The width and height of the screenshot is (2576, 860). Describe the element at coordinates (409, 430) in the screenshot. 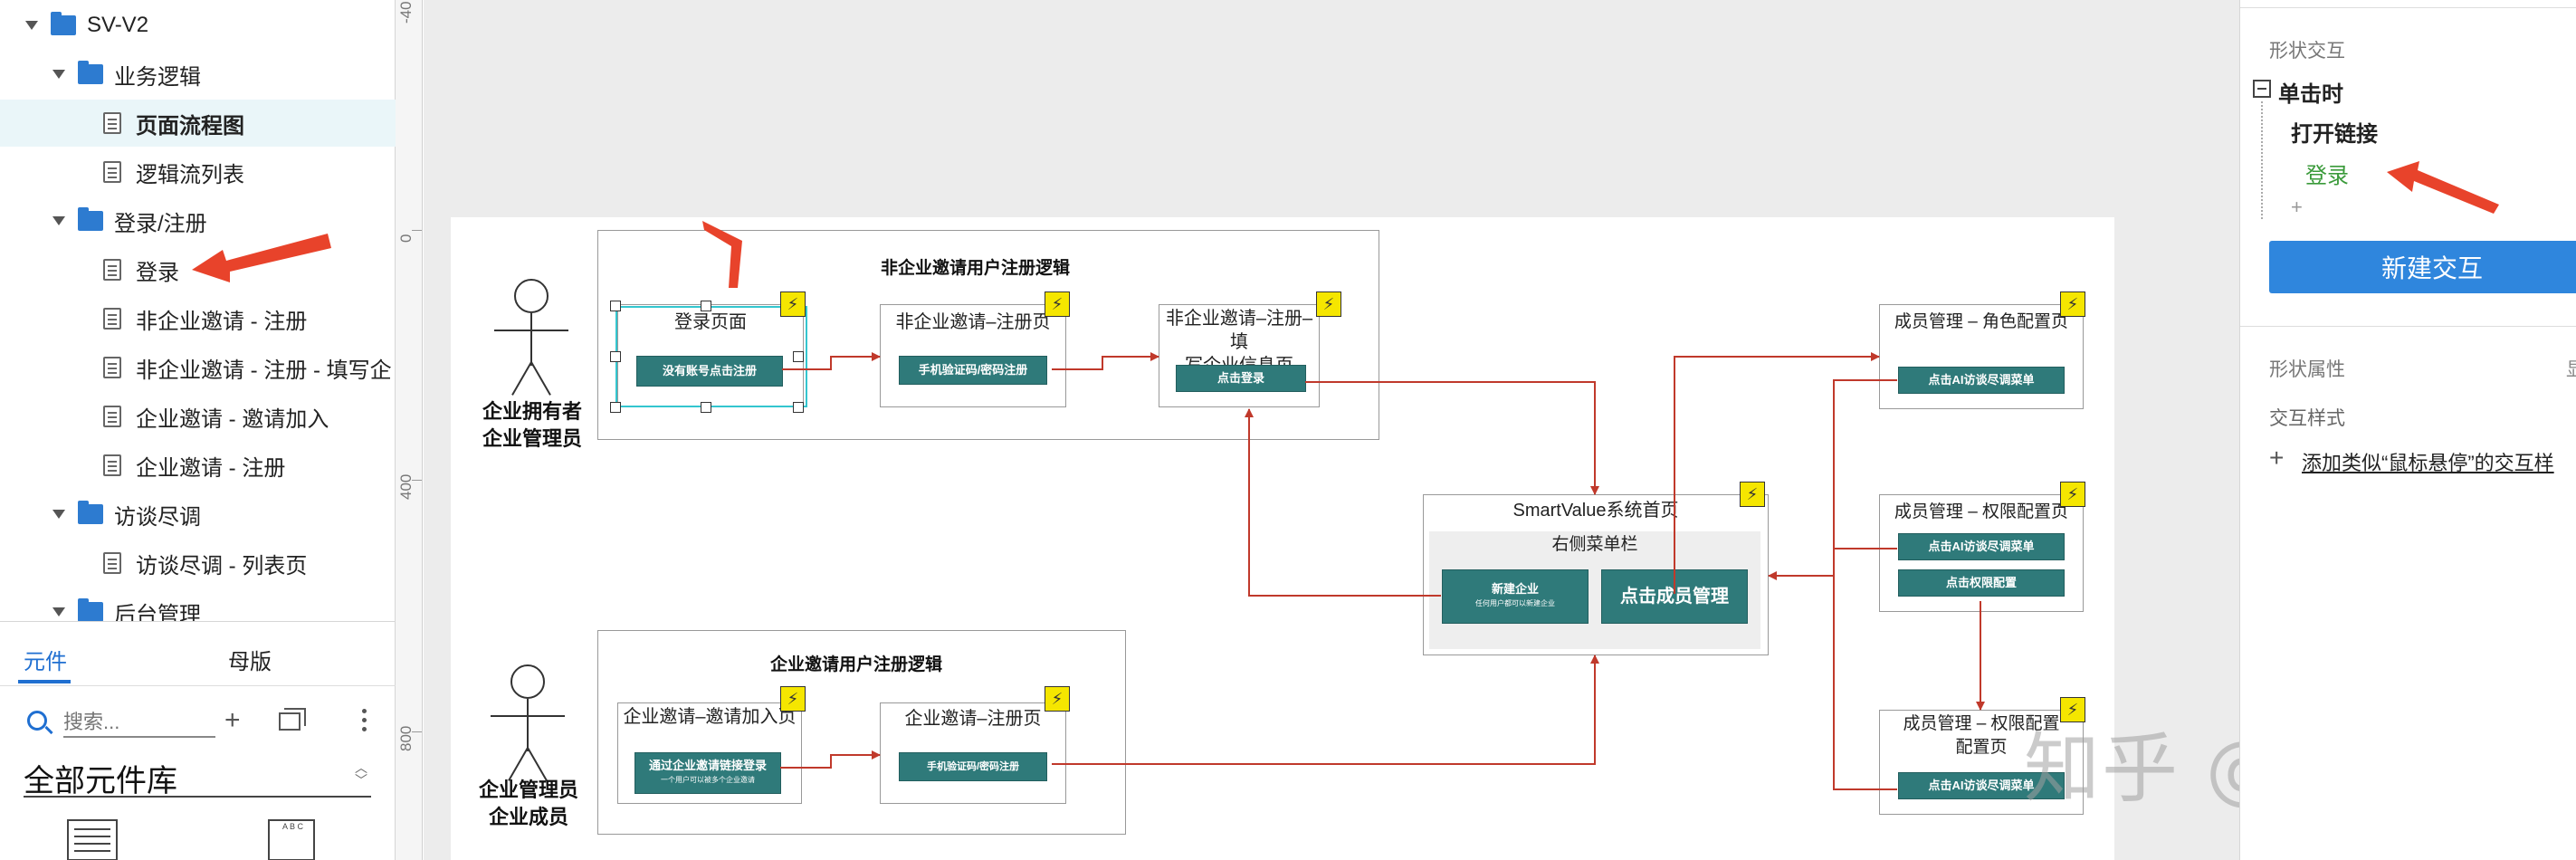

I see `vertical-ruler: -40 0 400 800` at that location.